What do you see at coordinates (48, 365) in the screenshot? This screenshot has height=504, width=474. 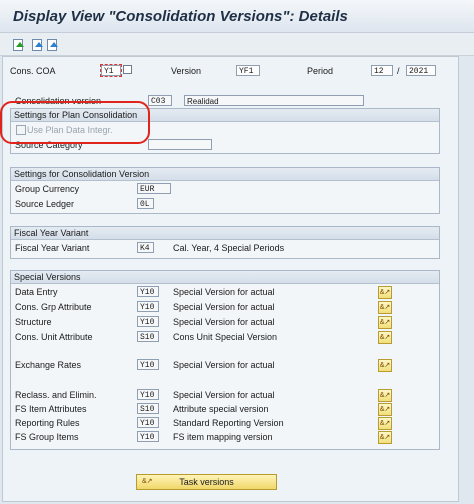 I see `special-version-label: Exchange Rates` at bounding box center [48, 365].